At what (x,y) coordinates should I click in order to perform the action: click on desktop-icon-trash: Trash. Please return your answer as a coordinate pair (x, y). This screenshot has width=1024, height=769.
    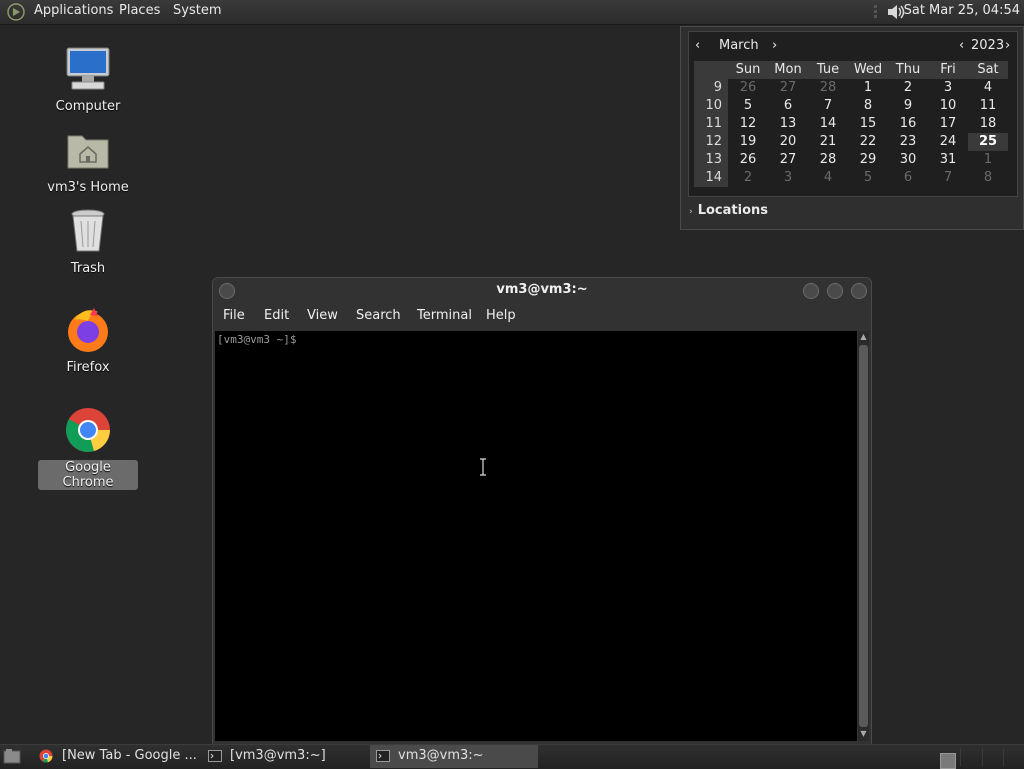
    Looking at the image, I should click on (88, 241).